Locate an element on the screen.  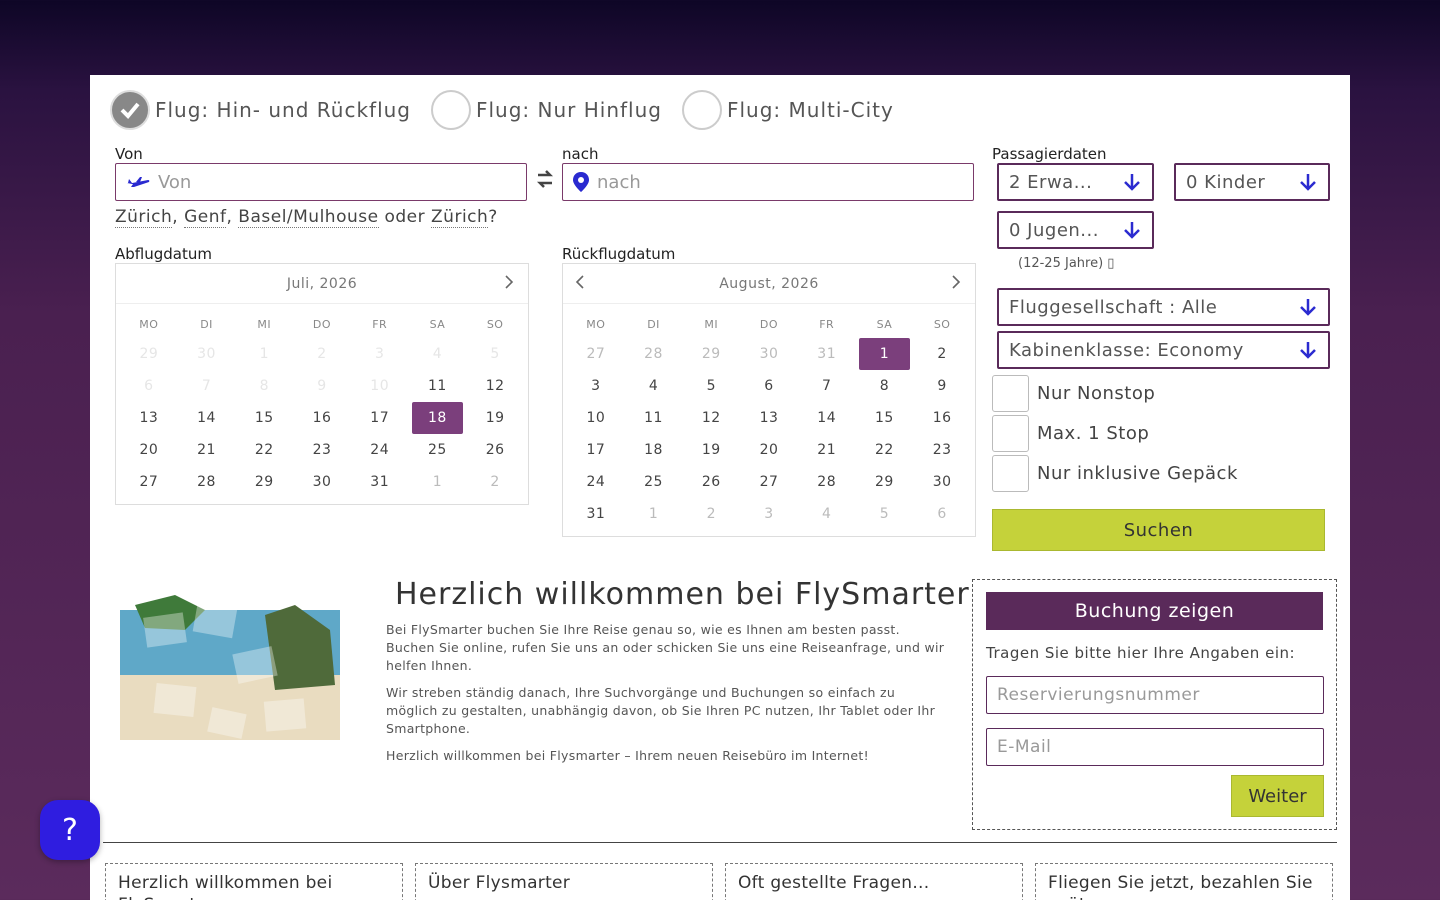
cabin-class-select: Kabinenklasse: Economy is located at coordinates (1163, 350).